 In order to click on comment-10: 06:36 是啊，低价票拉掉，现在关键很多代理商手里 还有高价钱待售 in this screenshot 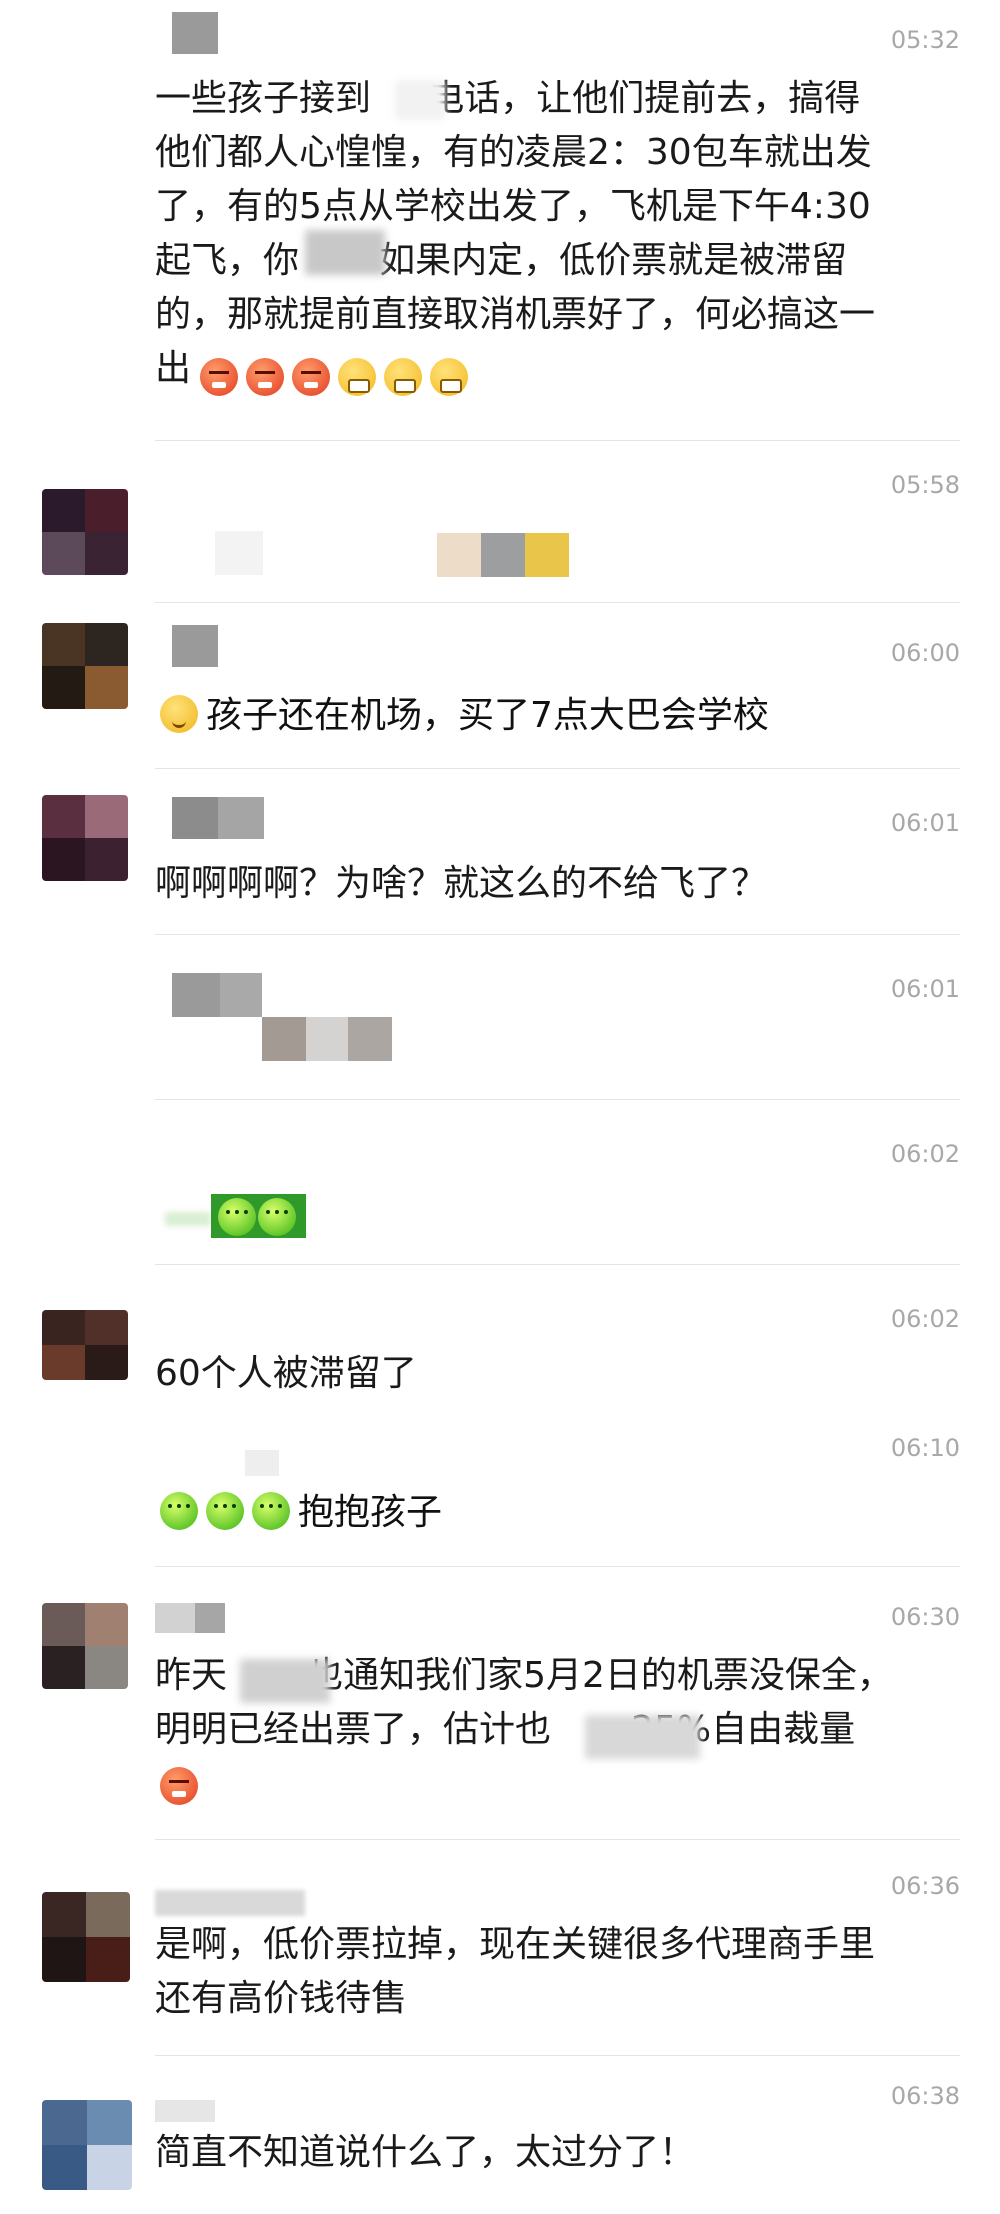, I will do `click(500, 1947)`.